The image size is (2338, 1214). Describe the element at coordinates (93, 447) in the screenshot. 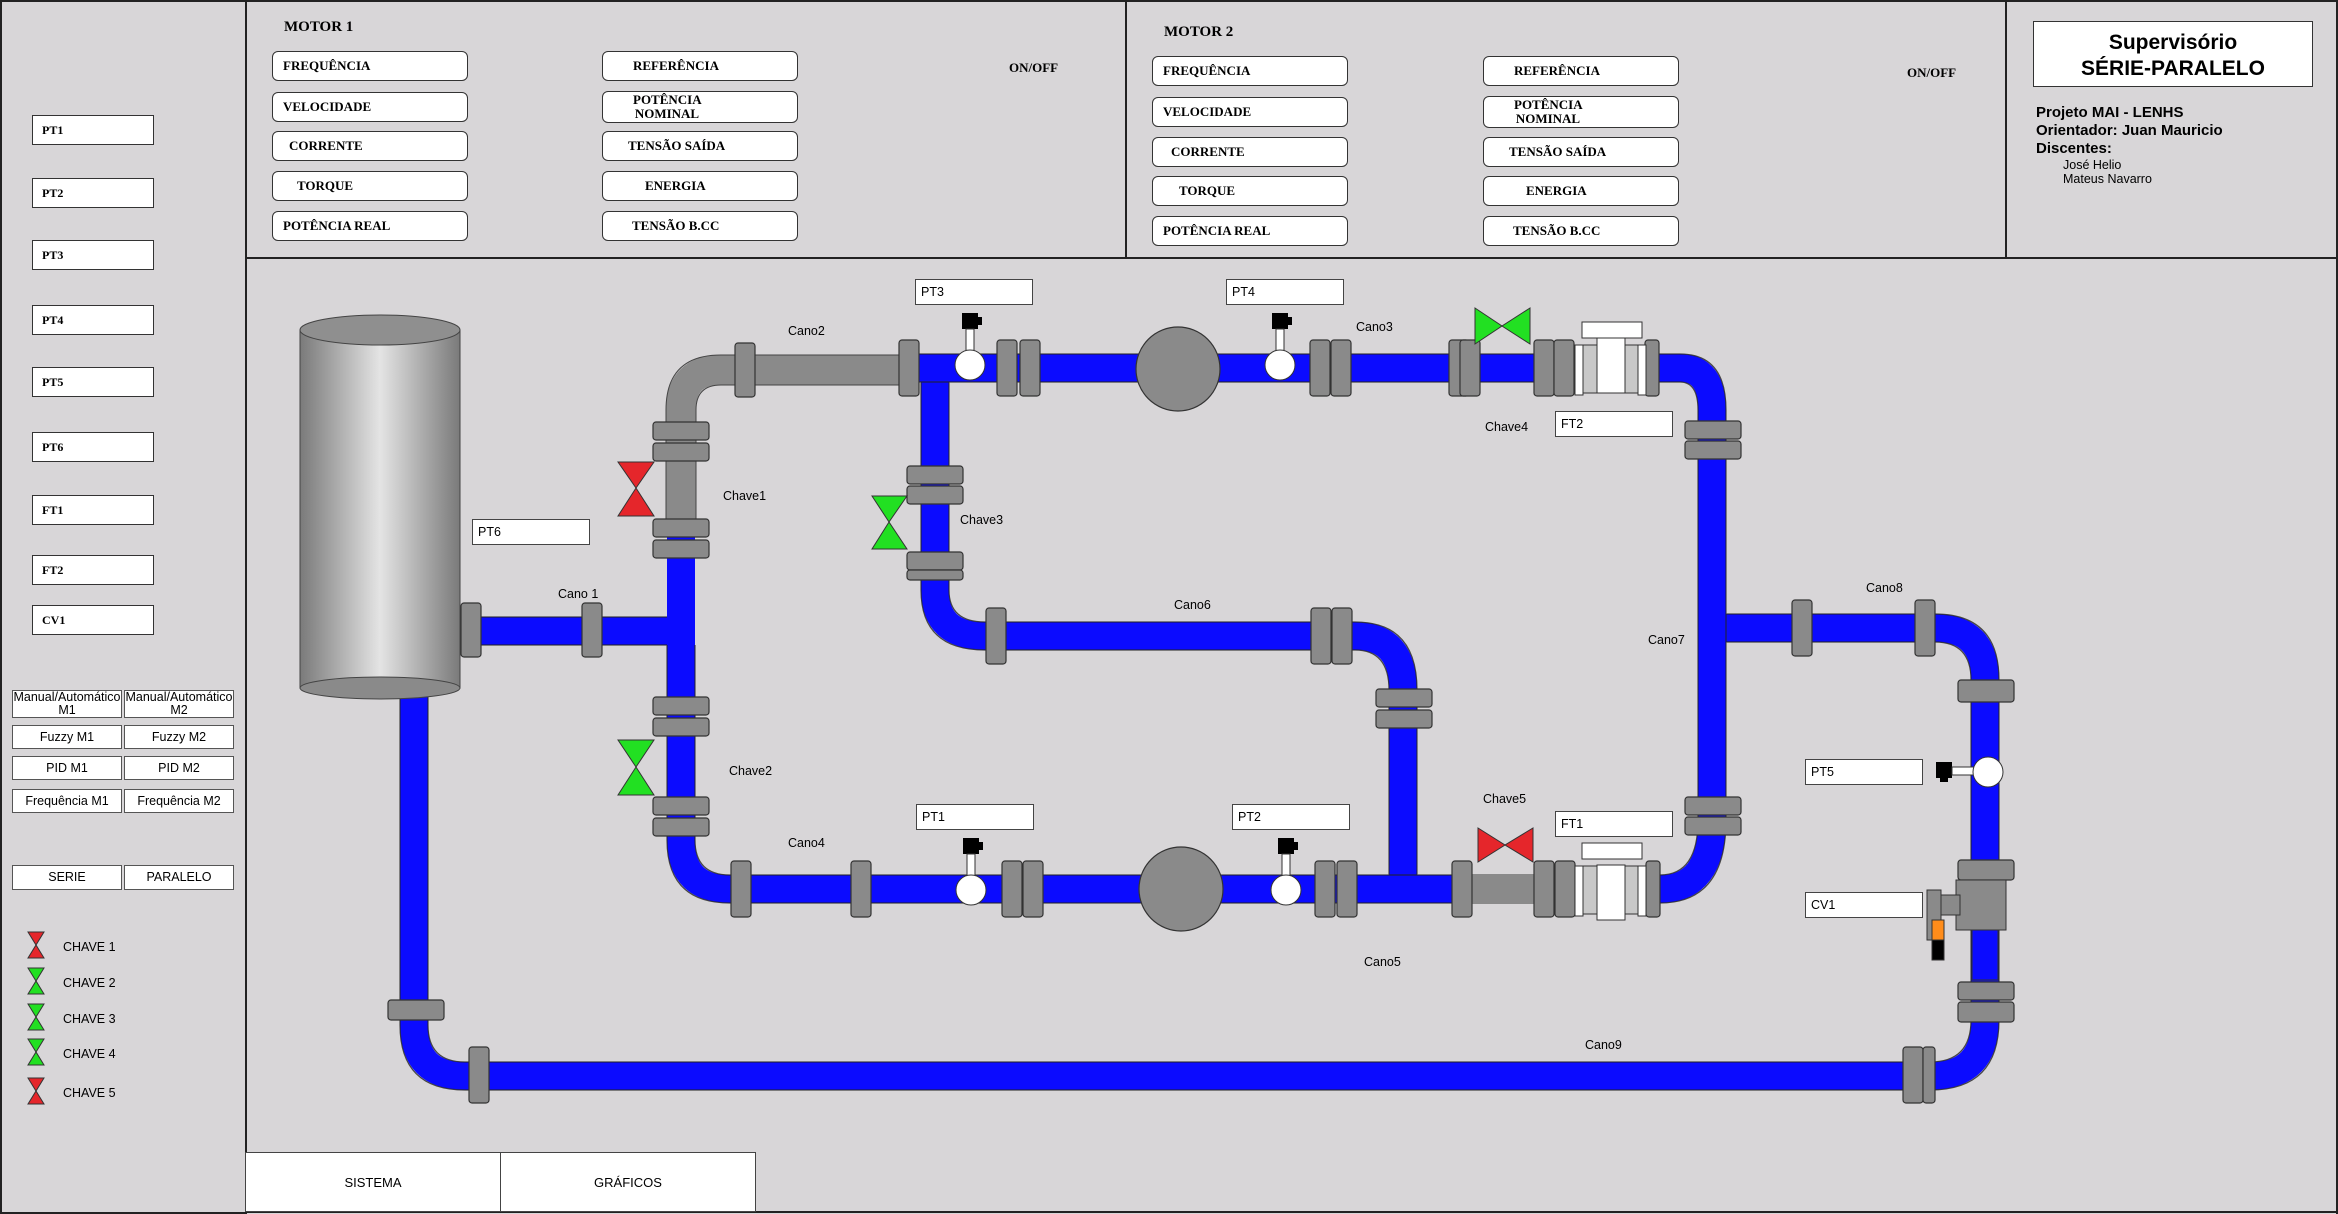

I see `sensor-pt6: PT6` at that location.